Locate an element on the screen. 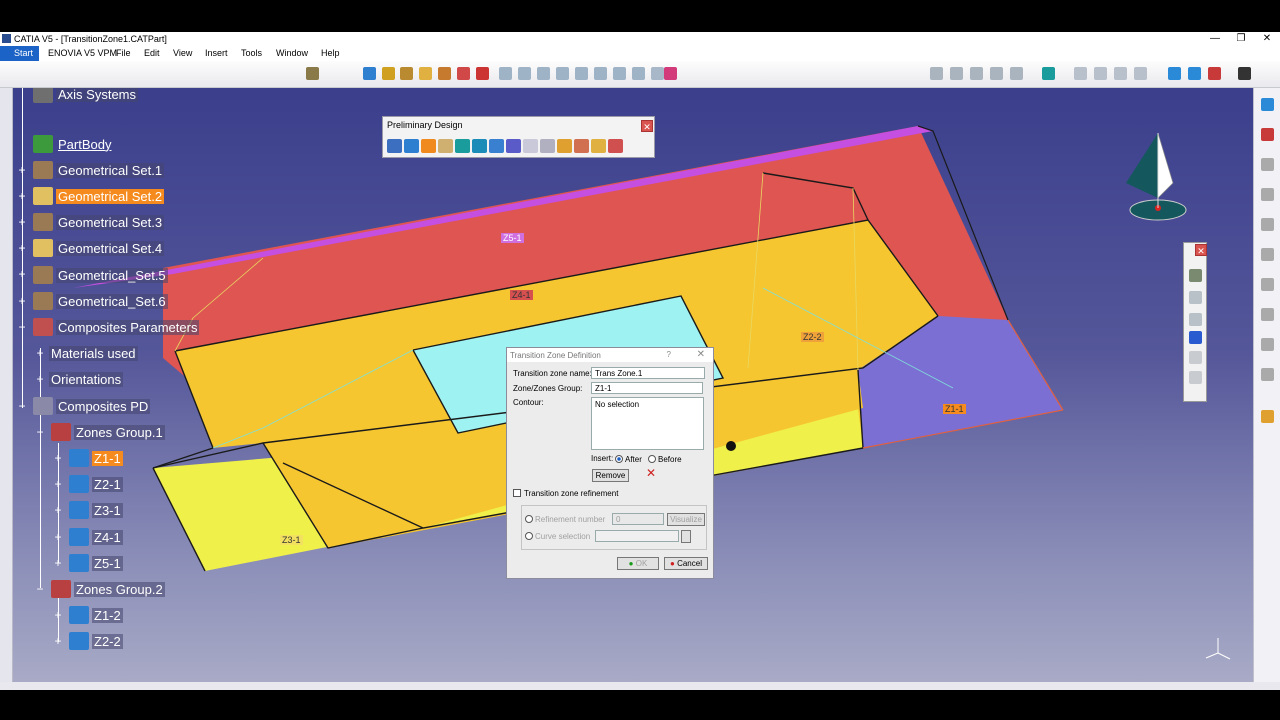 Image resolution: width=1280 pixels, height=720 pixels. right-tool-11-icon is located at coordinates (1267, 416).